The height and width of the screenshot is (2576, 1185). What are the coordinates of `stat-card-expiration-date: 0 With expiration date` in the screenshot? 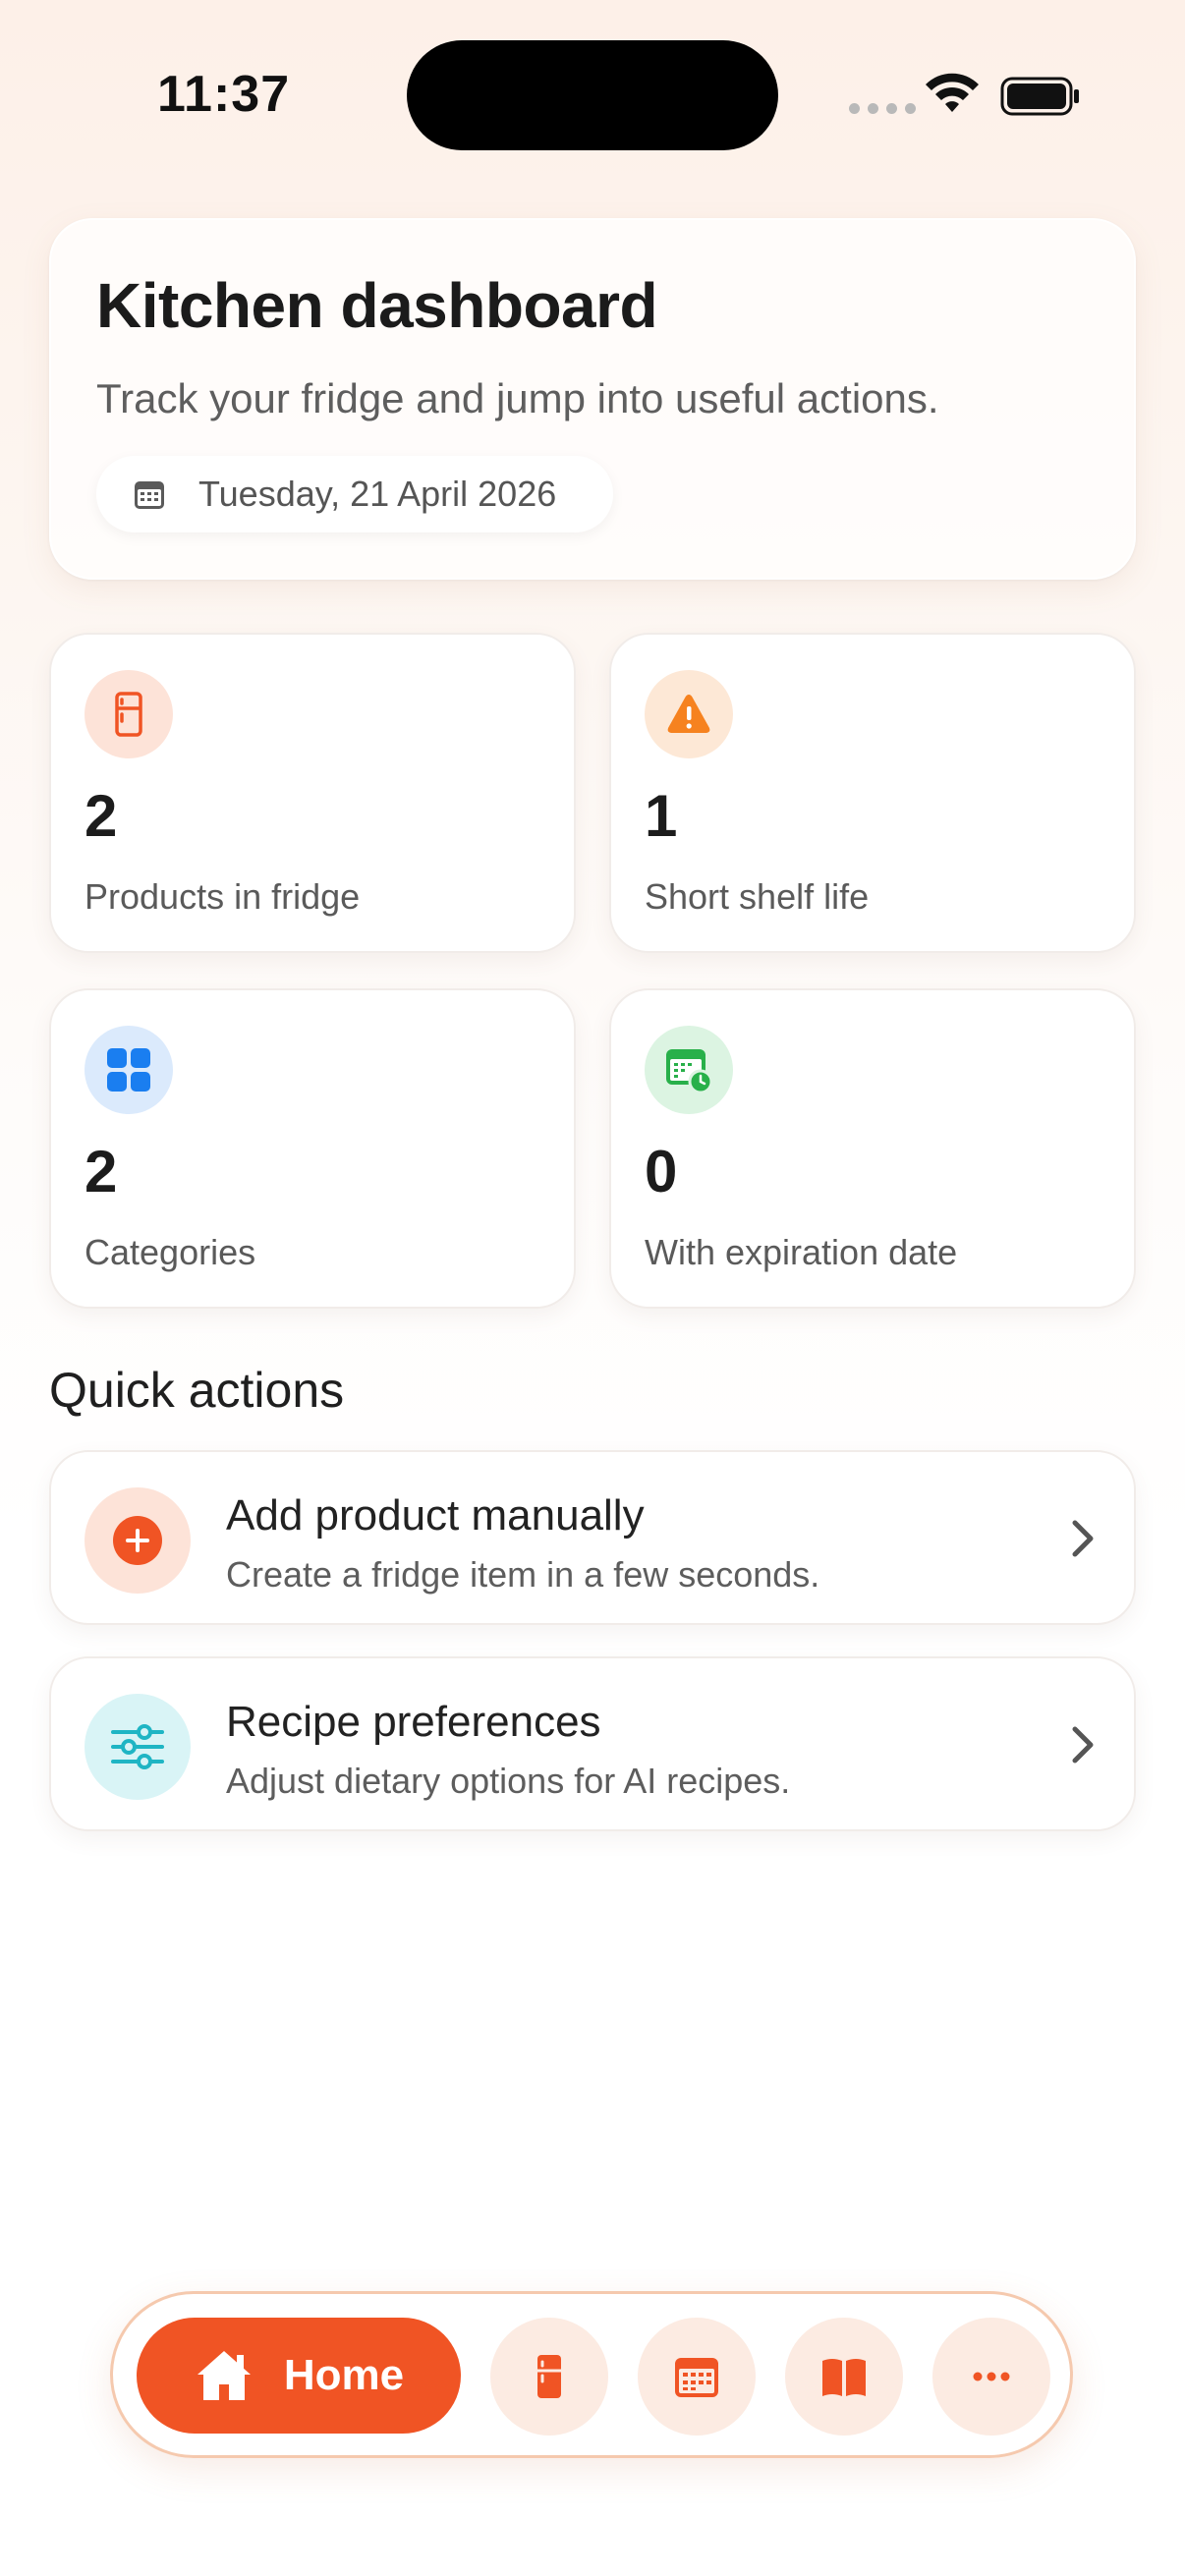 It's located at (873, 1148).